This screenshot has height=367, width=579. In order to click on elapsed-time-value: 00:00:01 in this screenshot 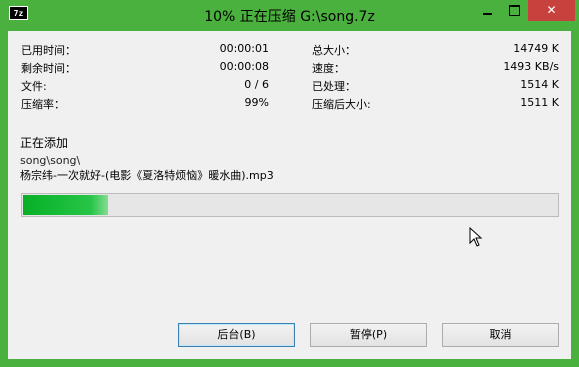, I will do `click(244, 48)`.